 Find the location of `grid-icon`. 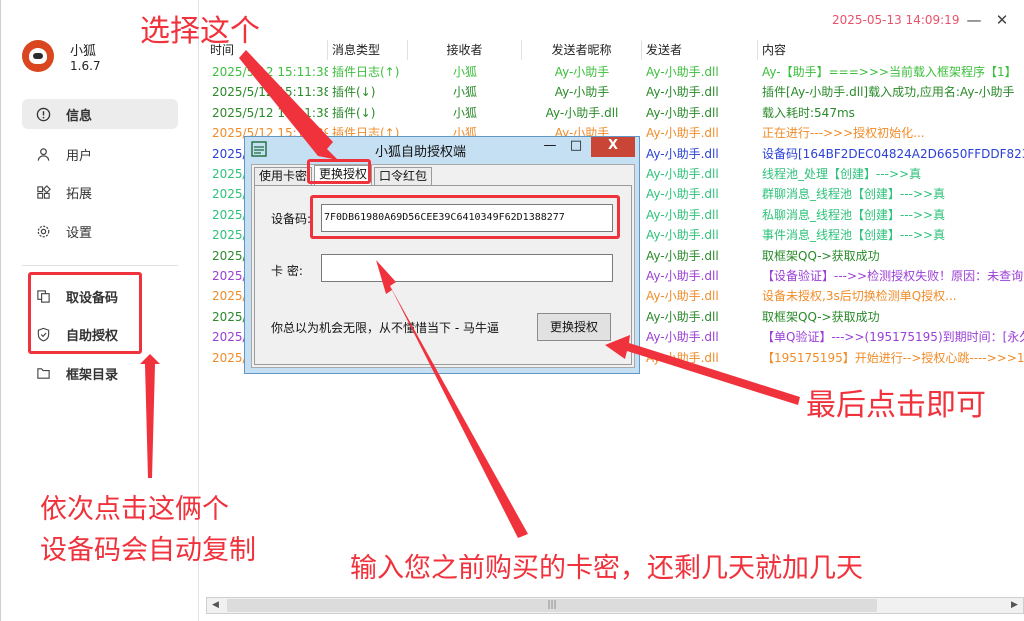

grid-icon is located at coordinates (43, 192).